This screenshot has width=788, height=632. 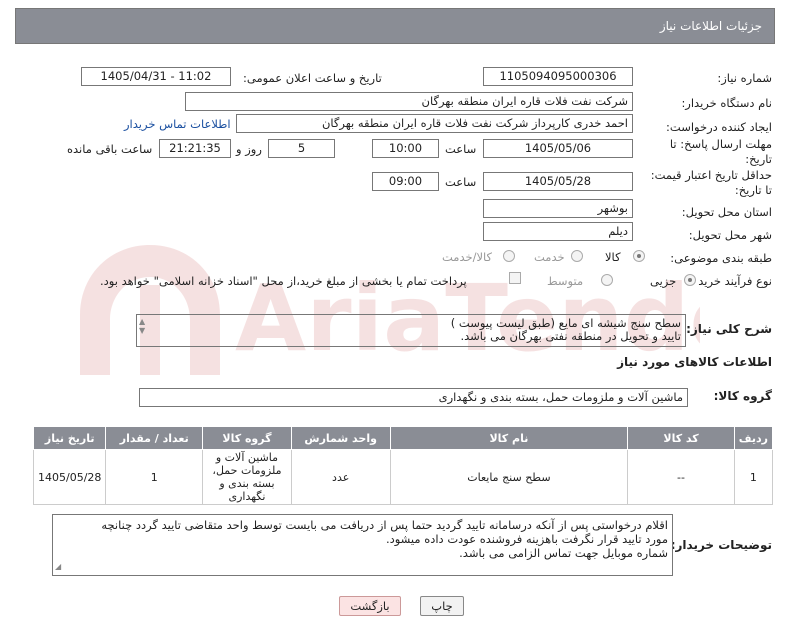 What do you see at coordinates (758, 159) in the screenshot?
I see `deadline-label-date: تاریخ:` at bounding box center [758, 159].